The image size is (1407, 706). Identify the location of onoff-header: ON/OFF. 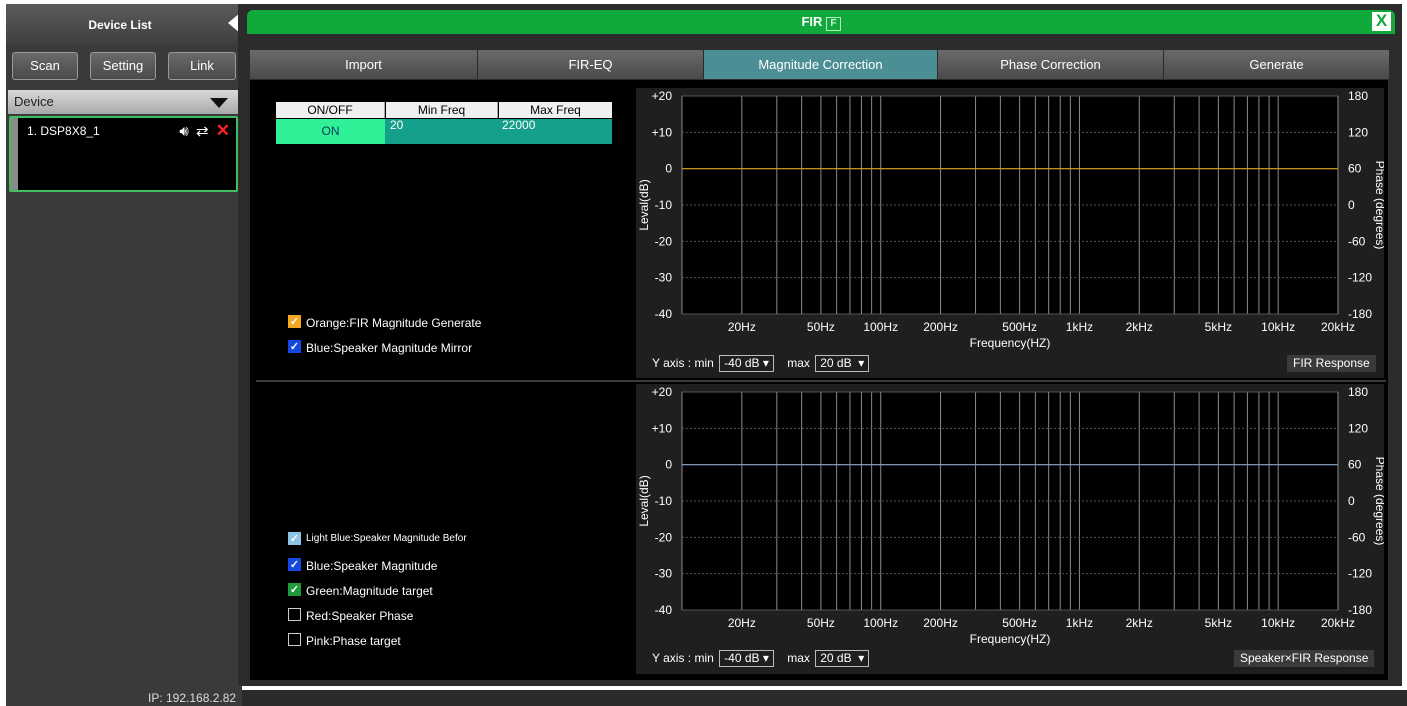
(330, 110).